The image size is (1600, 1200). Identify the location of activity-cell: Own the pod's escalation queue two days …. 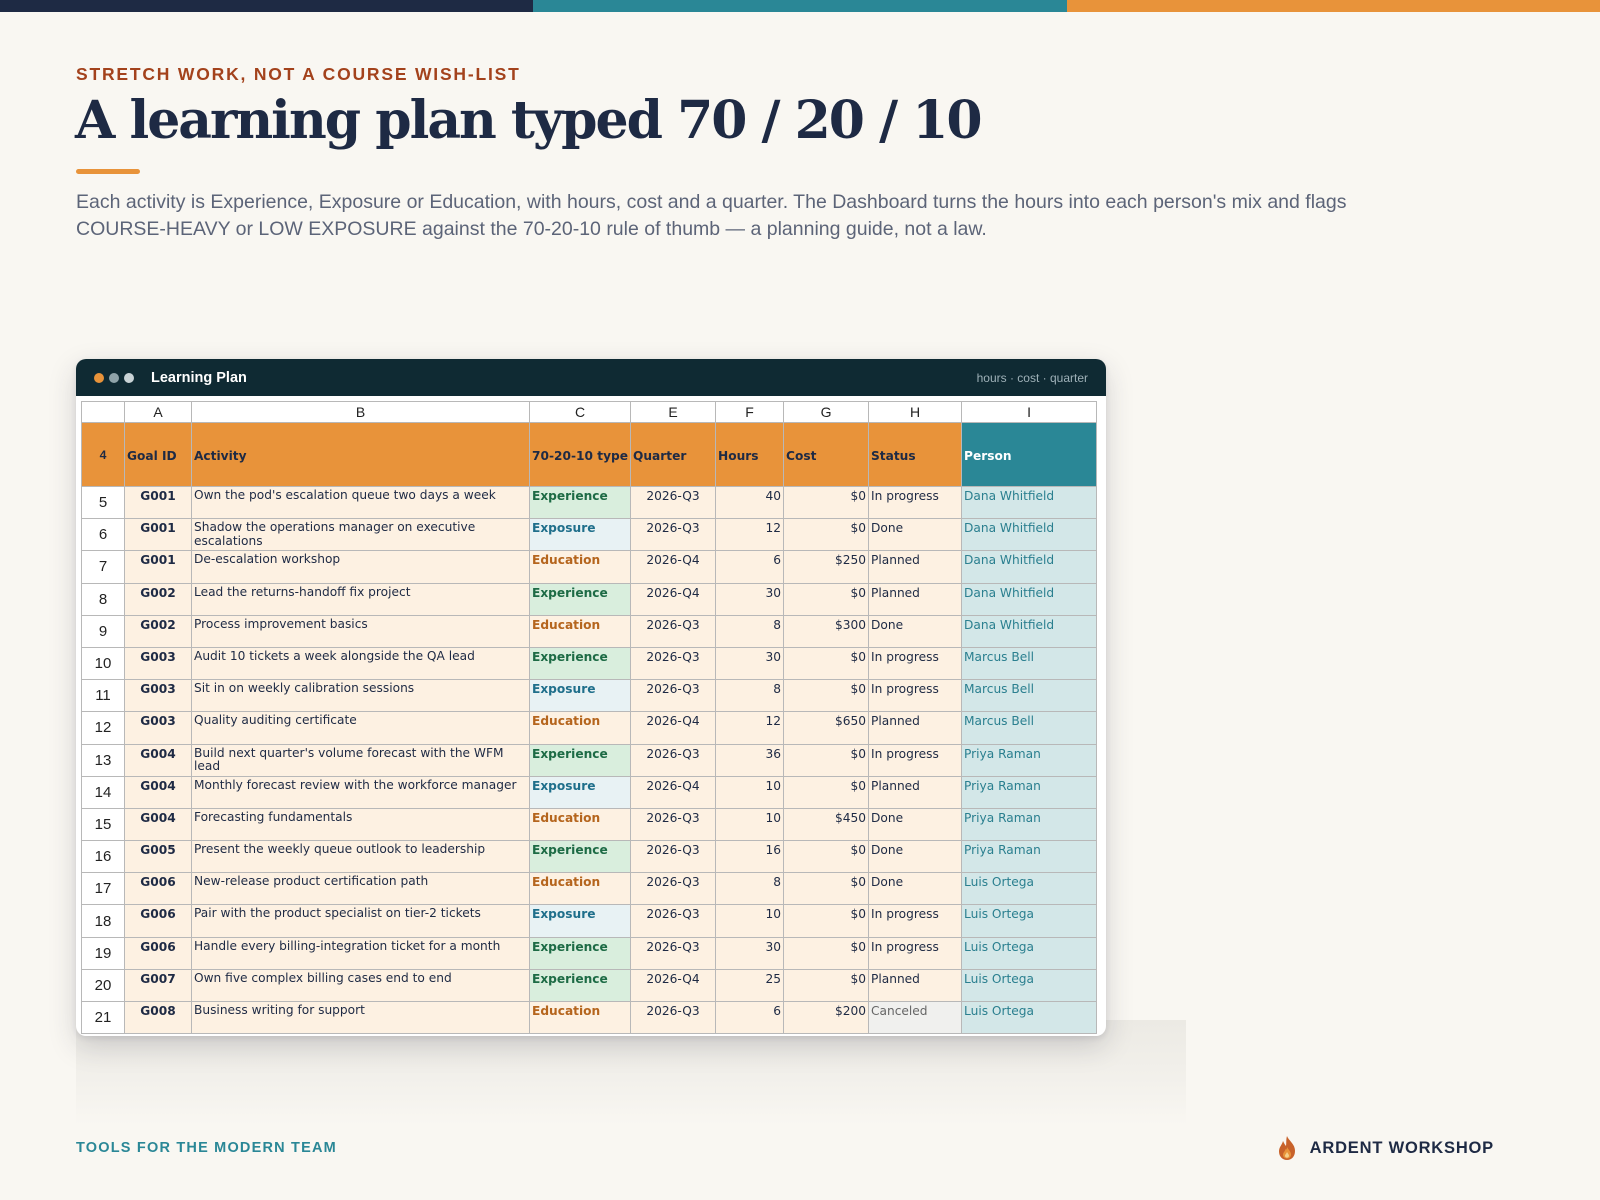
(360, 502).